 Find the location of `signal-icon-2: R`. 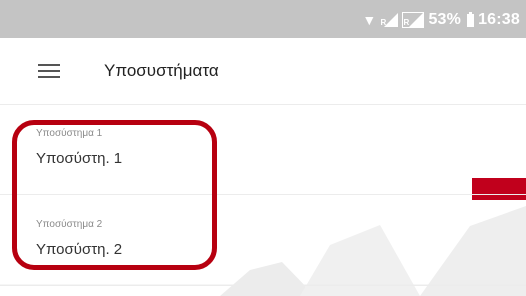

signal-icon-2: R is located at coordinates (413, 20).